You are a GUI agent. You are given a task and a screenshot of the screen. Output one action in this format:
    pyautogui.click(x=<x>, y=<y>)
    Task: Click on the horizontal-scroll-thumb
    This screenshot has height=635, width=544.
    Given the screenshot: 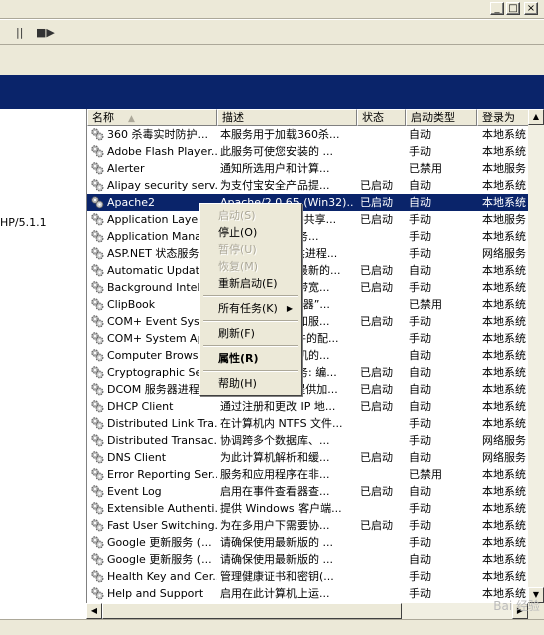 What is the action you would take?
    pyautogui.click(x=252, y=611)
    